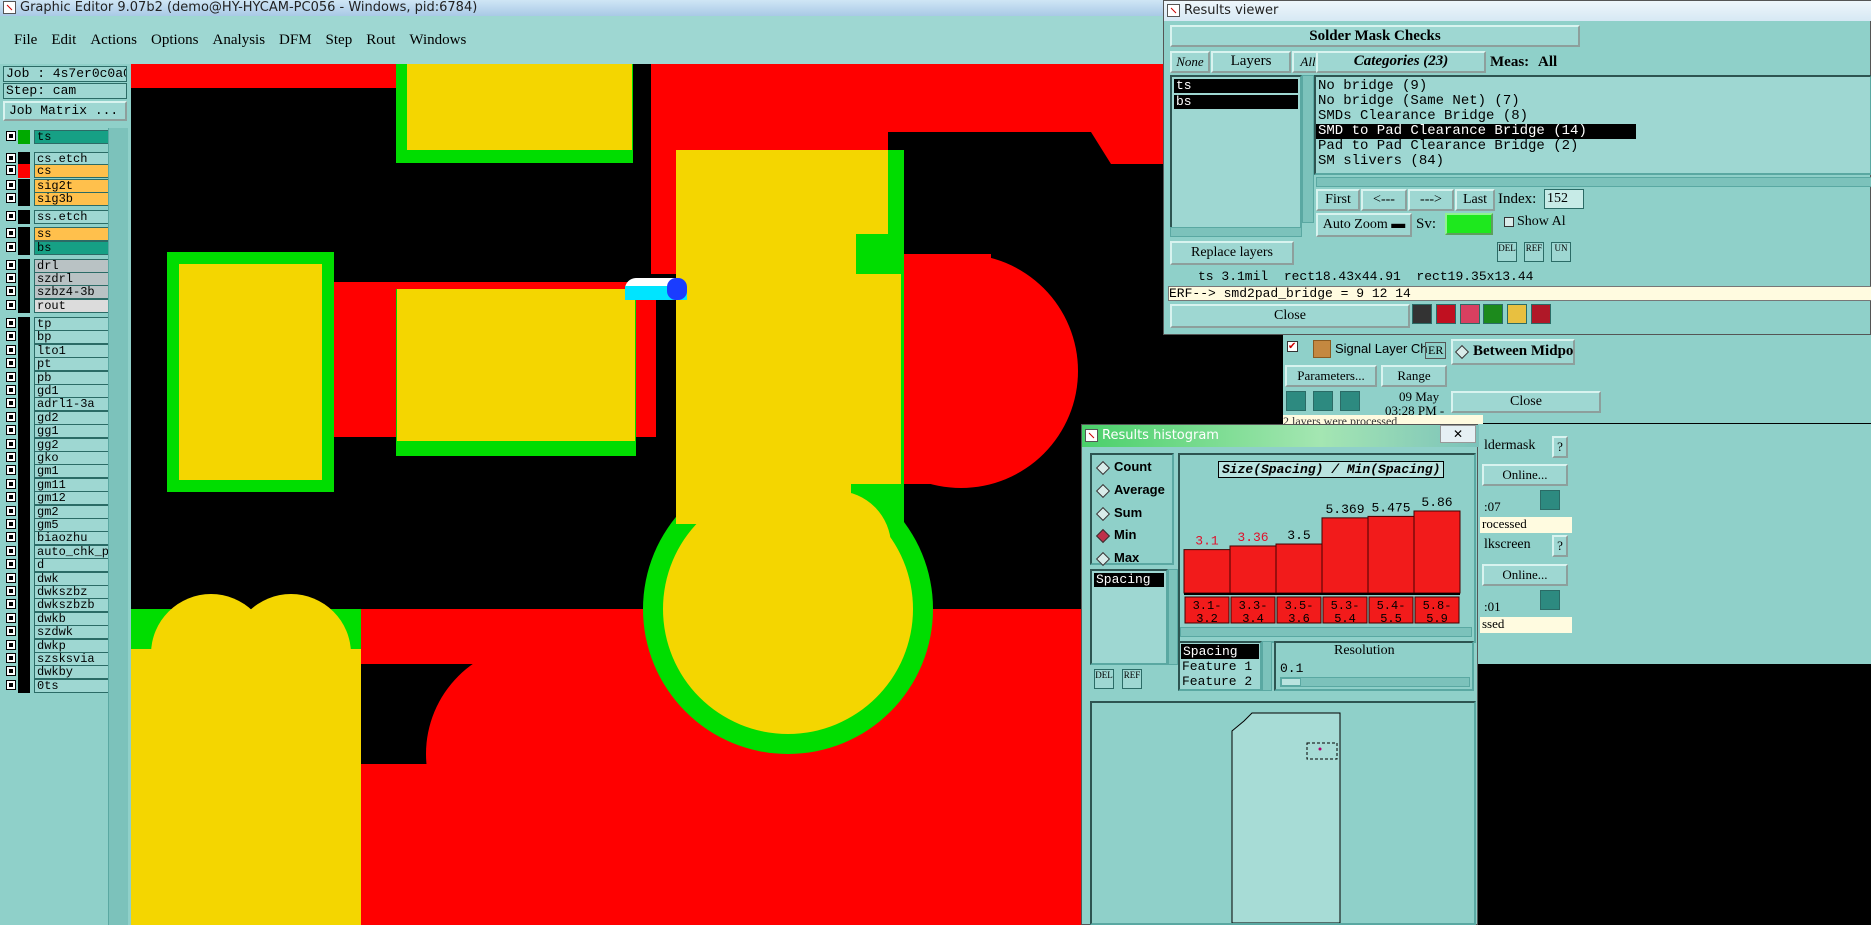 This screenshot has width=1871, height=925. What do you see at coordinates (65, 266) in the screenshot?
I see `layer-row: drl` at bounding box center [65, 266].